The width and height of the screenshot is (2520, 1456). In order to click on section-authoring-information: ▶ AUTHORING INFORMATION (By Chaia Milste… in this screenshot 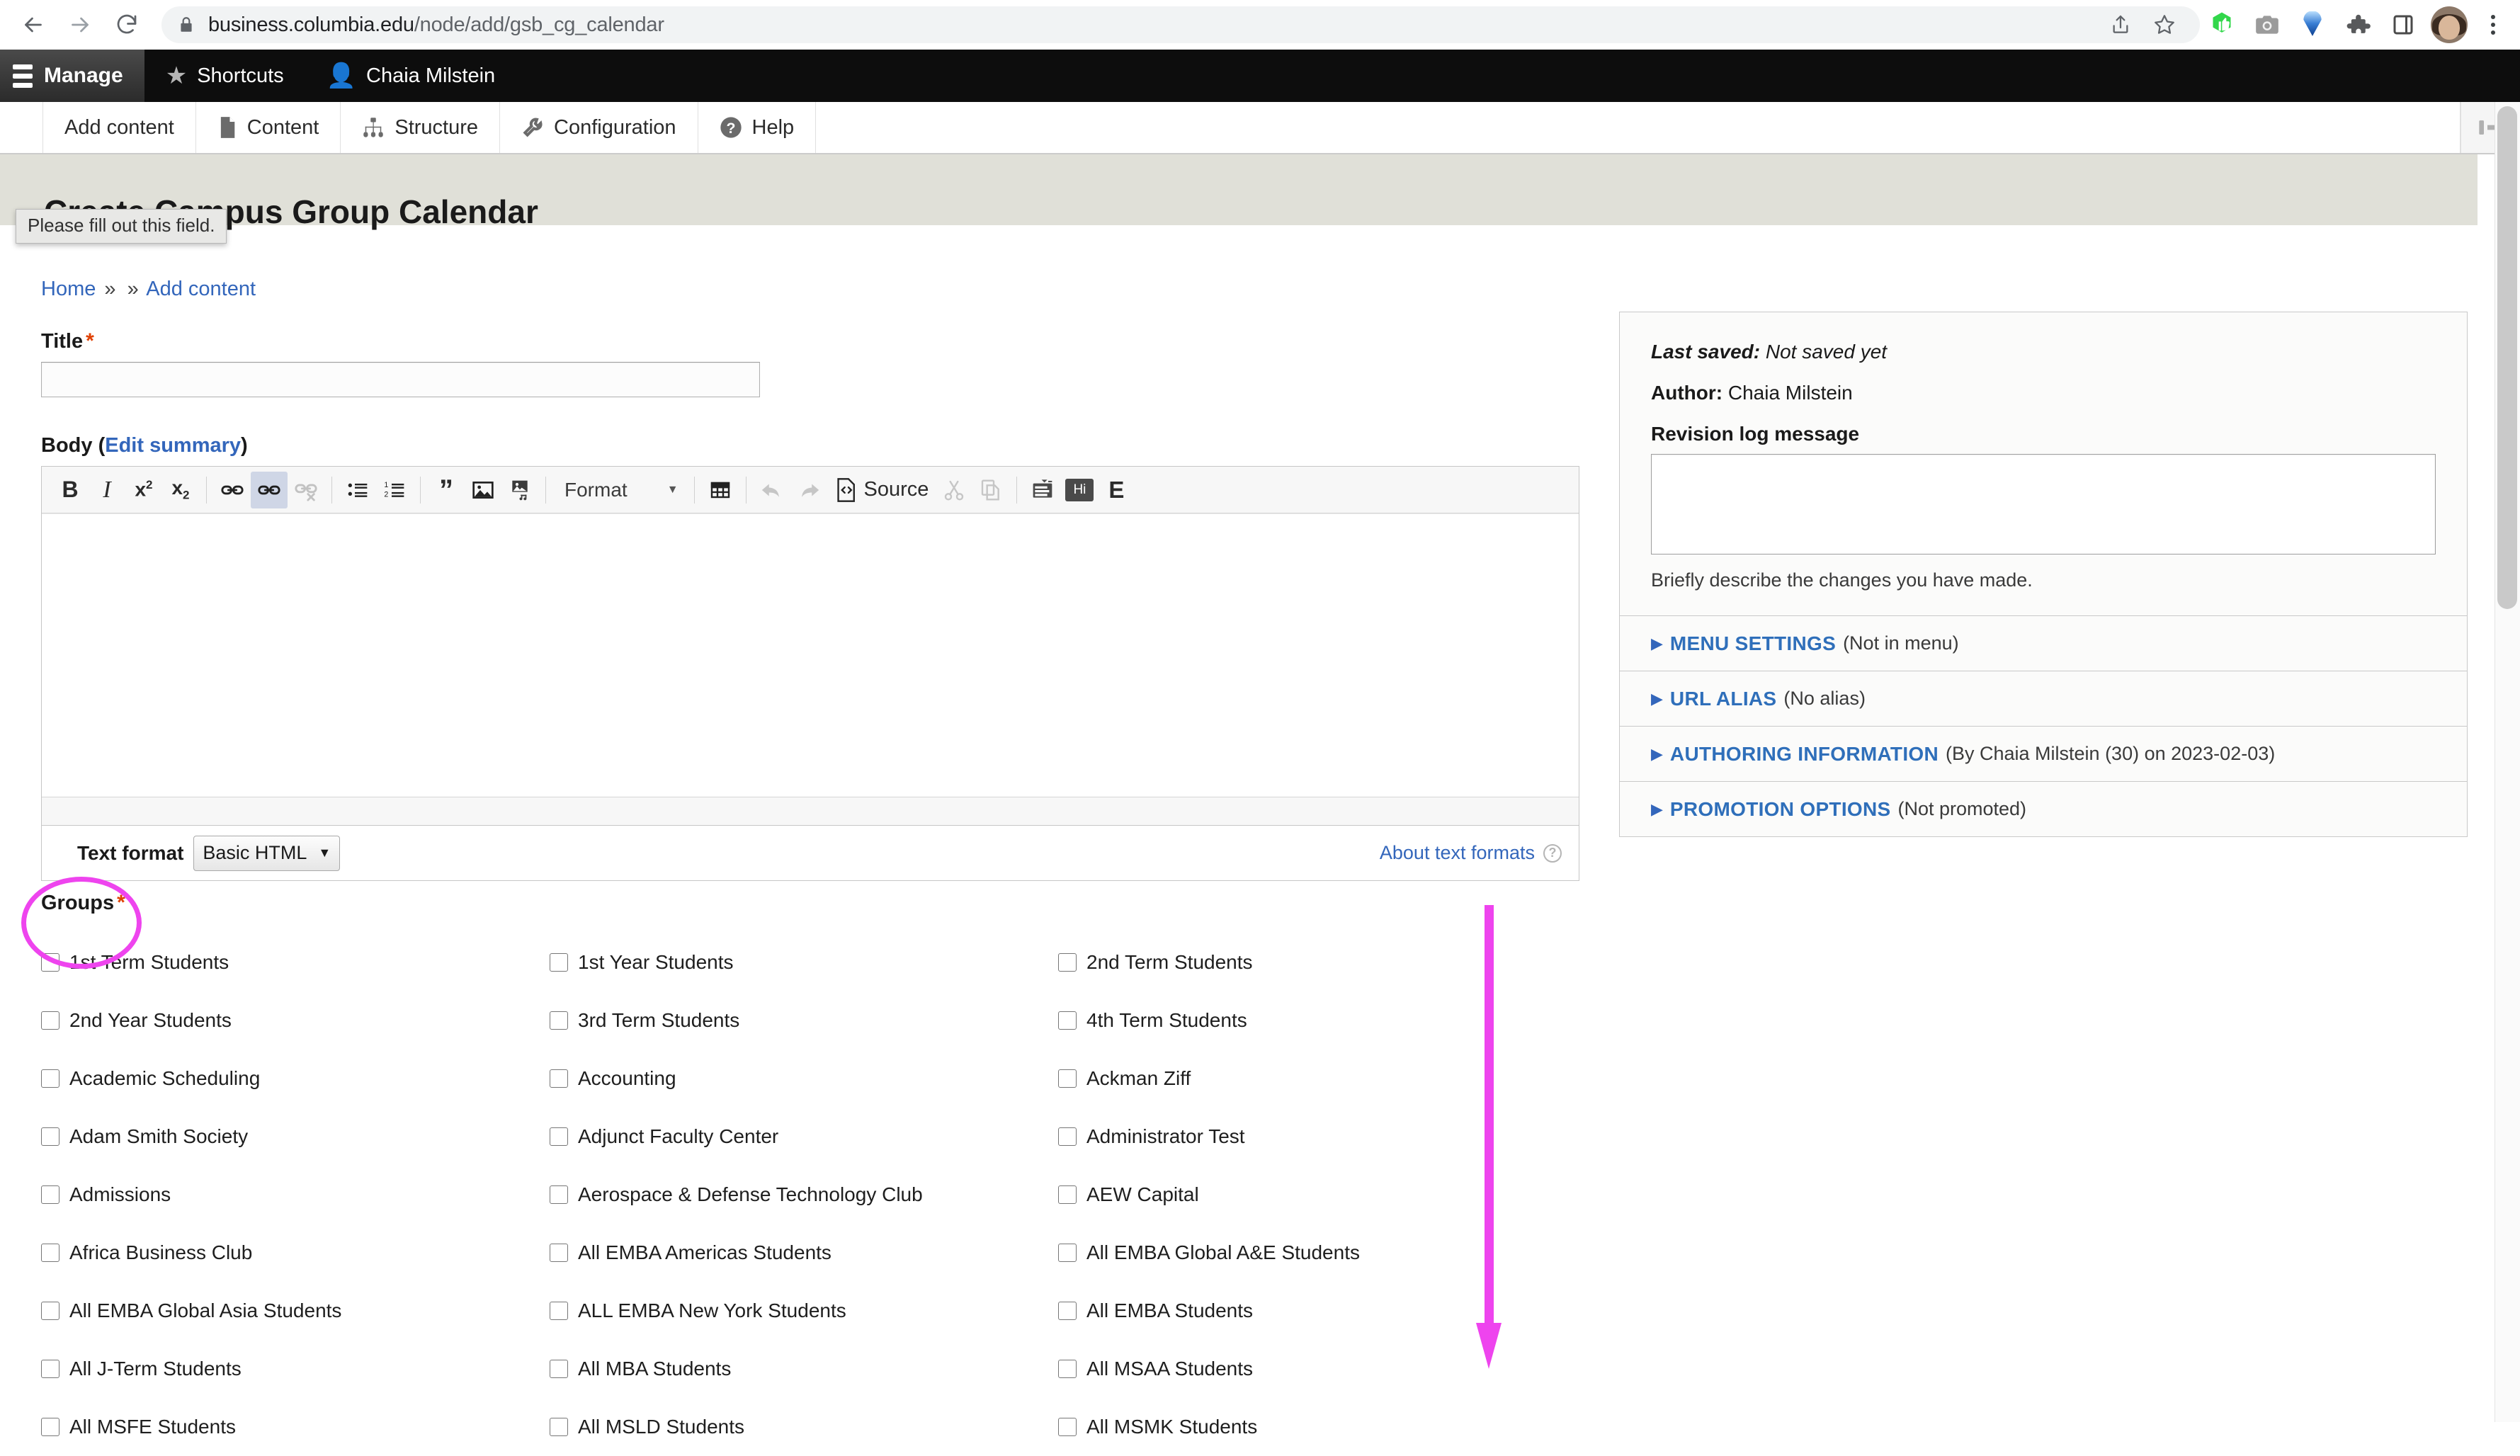, I will do `click(2044, 754)`.